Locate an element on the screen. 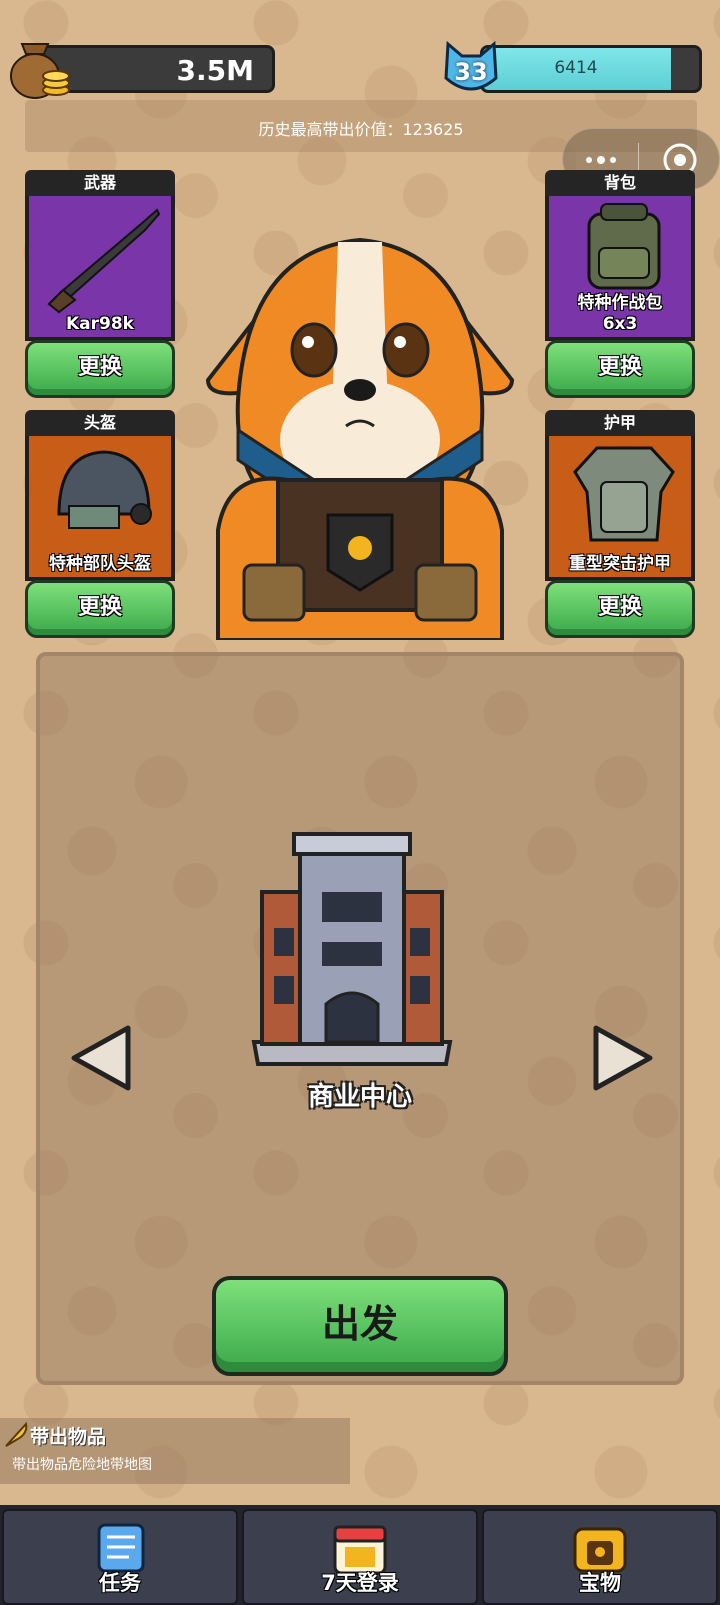  armor-slot: 护甲 重型突击护甲 is located at coordinates (620, 495).